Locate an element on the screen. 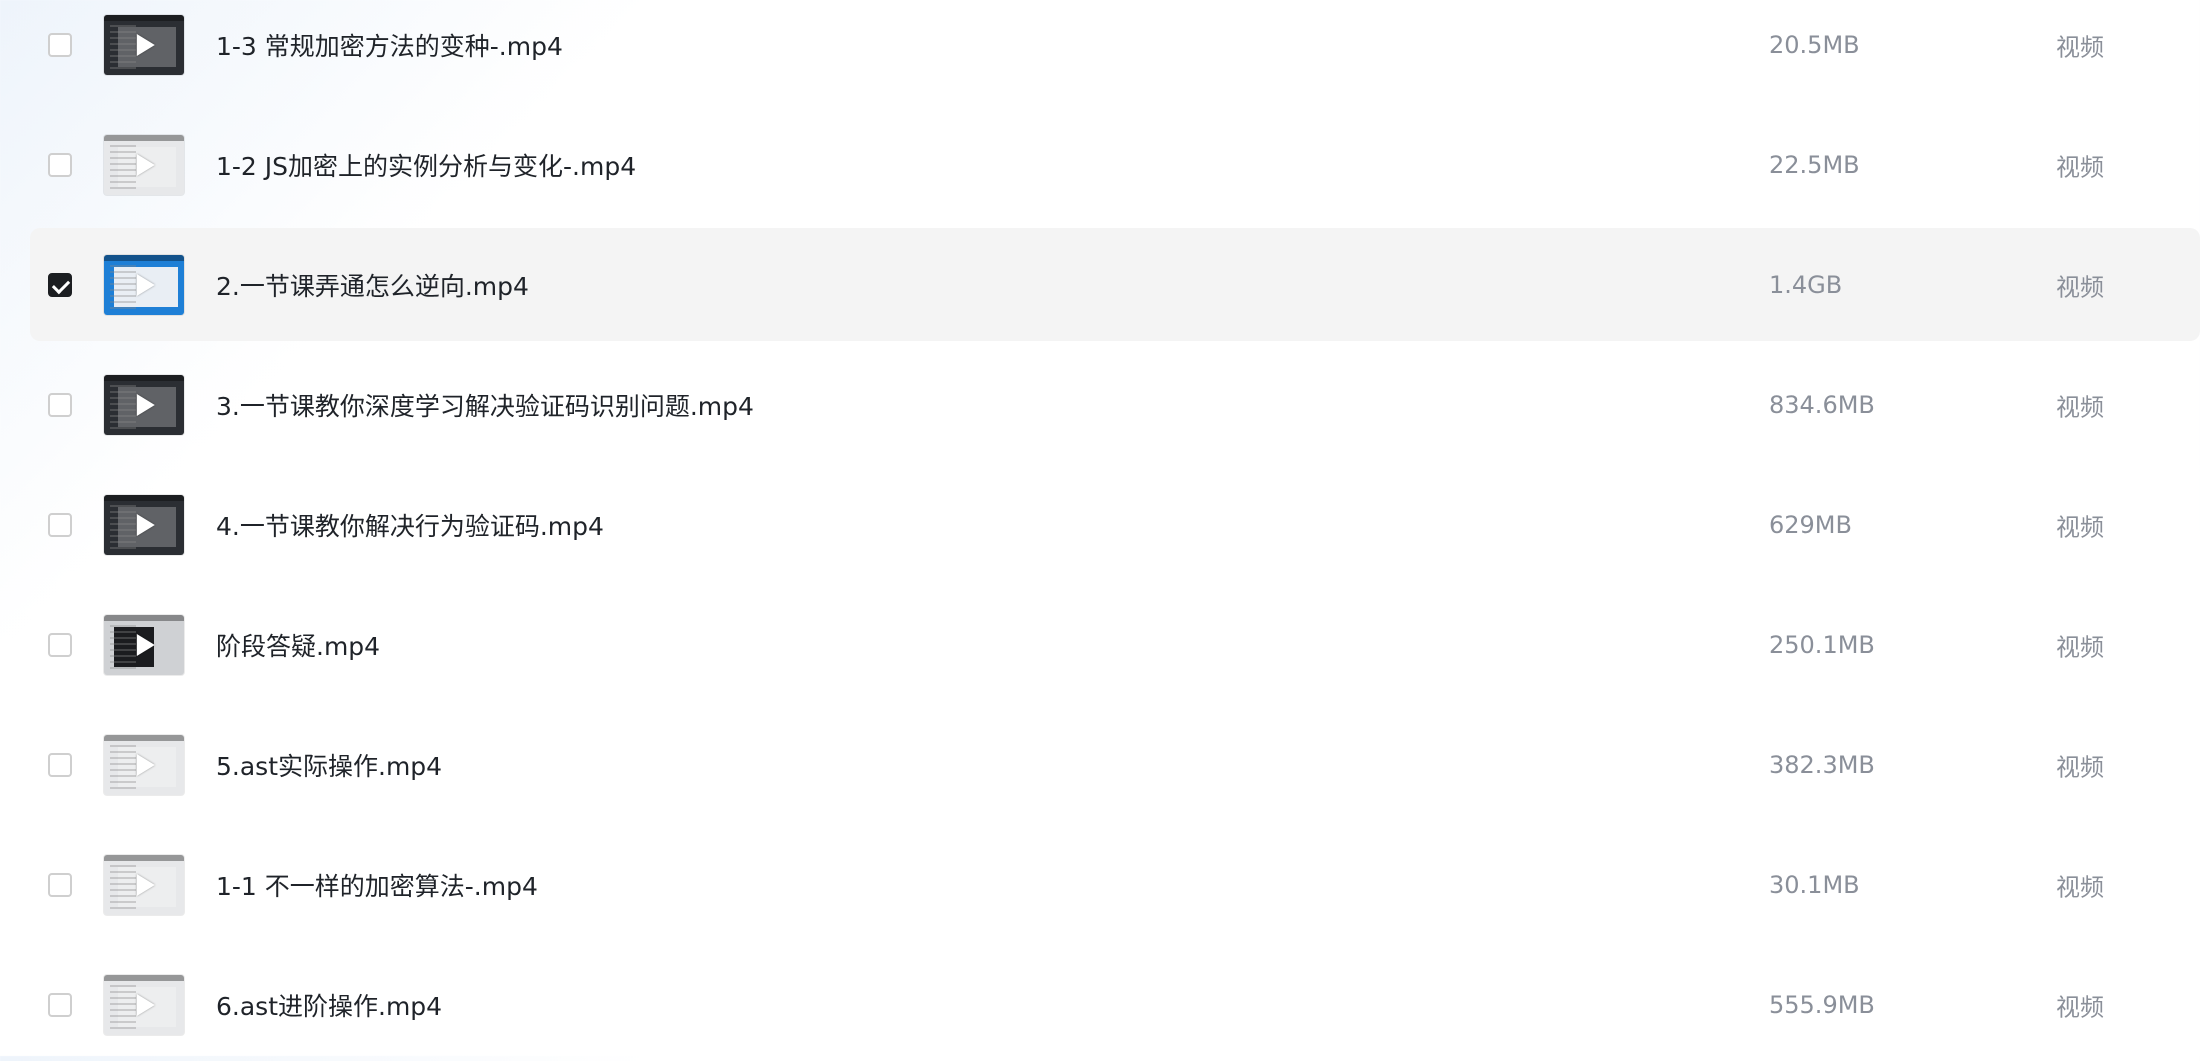 Image resolution: width=2200 pixels, height=1061 pixels. file-size: 555.9MB is located at coordinates (1822, 1004).